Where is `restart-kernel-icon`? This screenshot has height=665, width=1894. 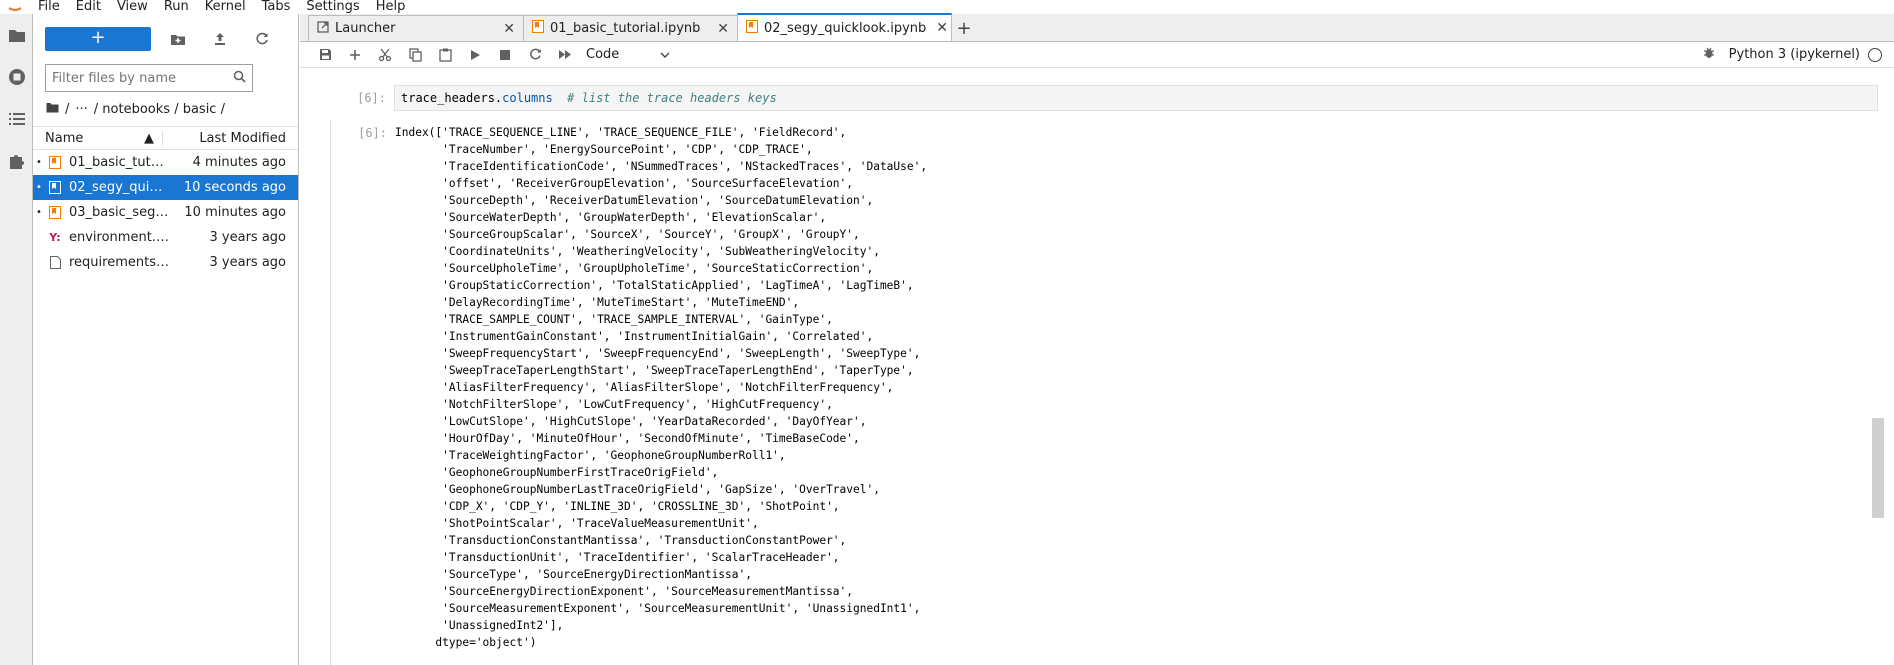
restart-kernel-icon is located at coordinates (535, 55).